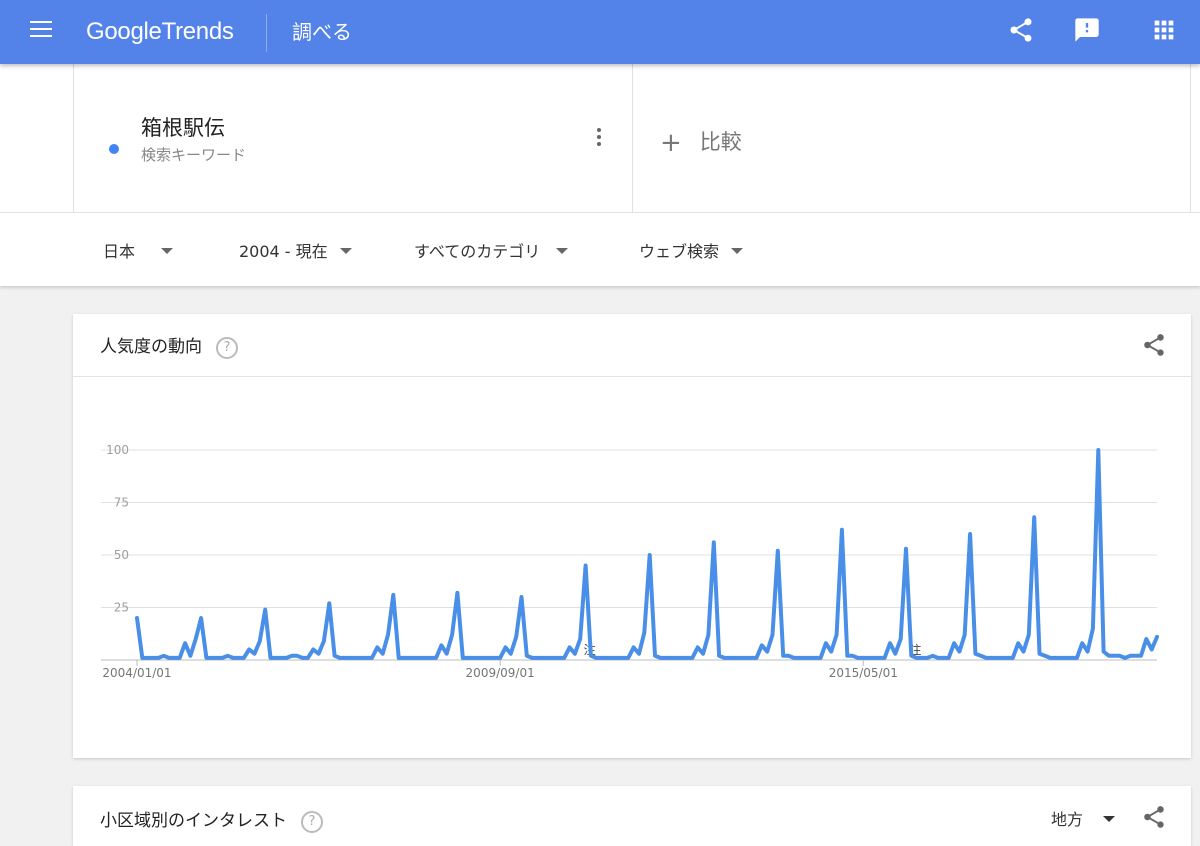 This screenshot has width=1200, height=846. I want to click on y-tick-label: 100, so click(117, 450).